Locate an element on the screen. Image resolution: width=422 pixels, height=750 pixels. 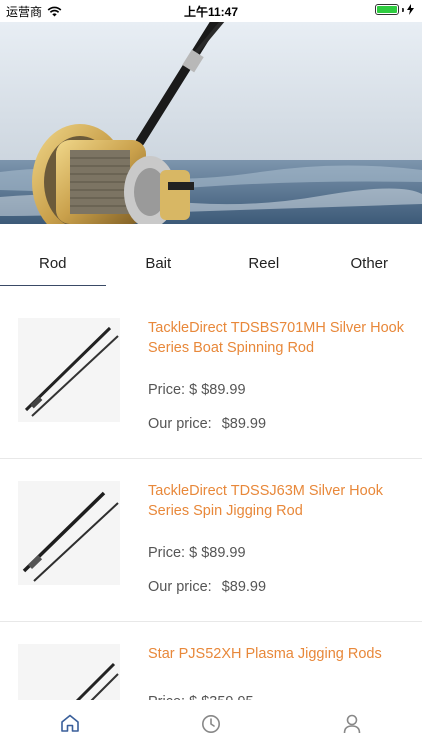
category-tabs: Rod Bait Reel Other is located at coordinates (211, 264).